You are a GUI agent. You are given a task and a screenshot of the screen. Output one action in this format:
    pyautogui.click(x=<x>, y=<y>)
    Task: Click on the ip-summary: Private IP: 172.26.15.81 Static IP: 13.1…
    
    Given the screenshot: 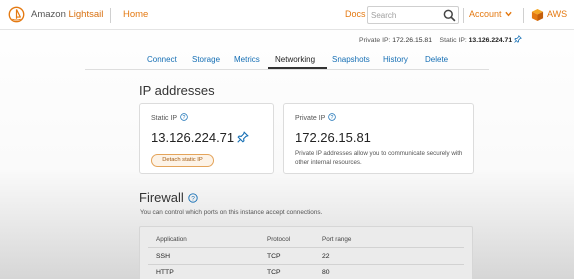 What is the action you would take?
    pyautogui.click(x=440, y=39)
    